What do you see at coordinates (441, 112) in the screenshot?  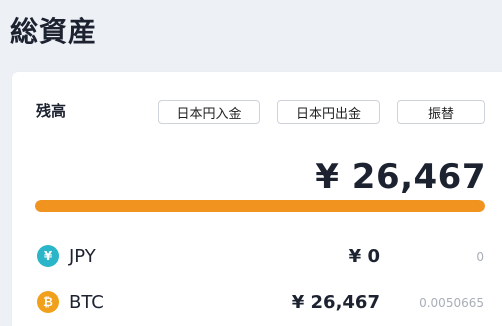 I see `transfer-button: 振替` at bounding box center [441, 112].